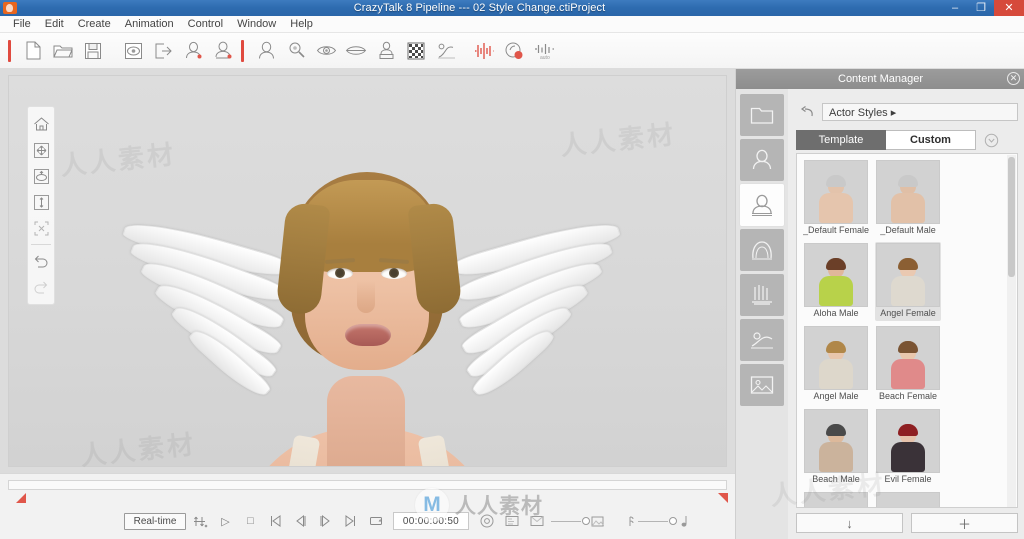 The height and width of the screenshot is (539, 1024). I want to click on content-item-beach-male: Beach Male, so click(836, 447).